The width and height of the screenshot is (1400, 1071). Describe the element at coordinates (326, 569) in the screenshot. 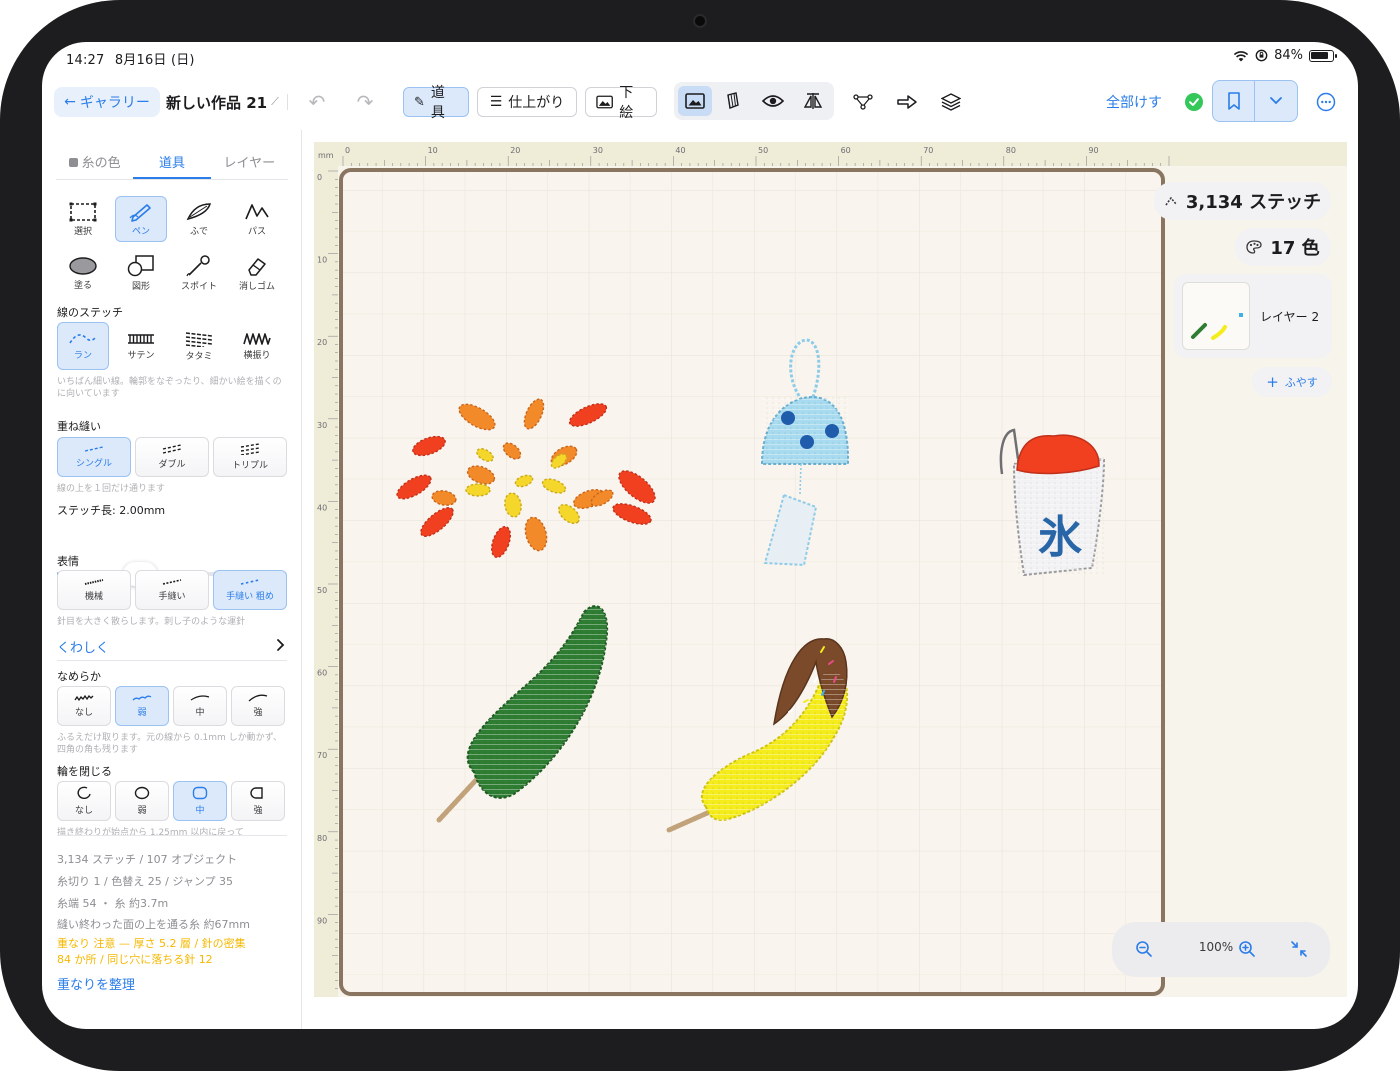

I see `ruler-left` at that location.